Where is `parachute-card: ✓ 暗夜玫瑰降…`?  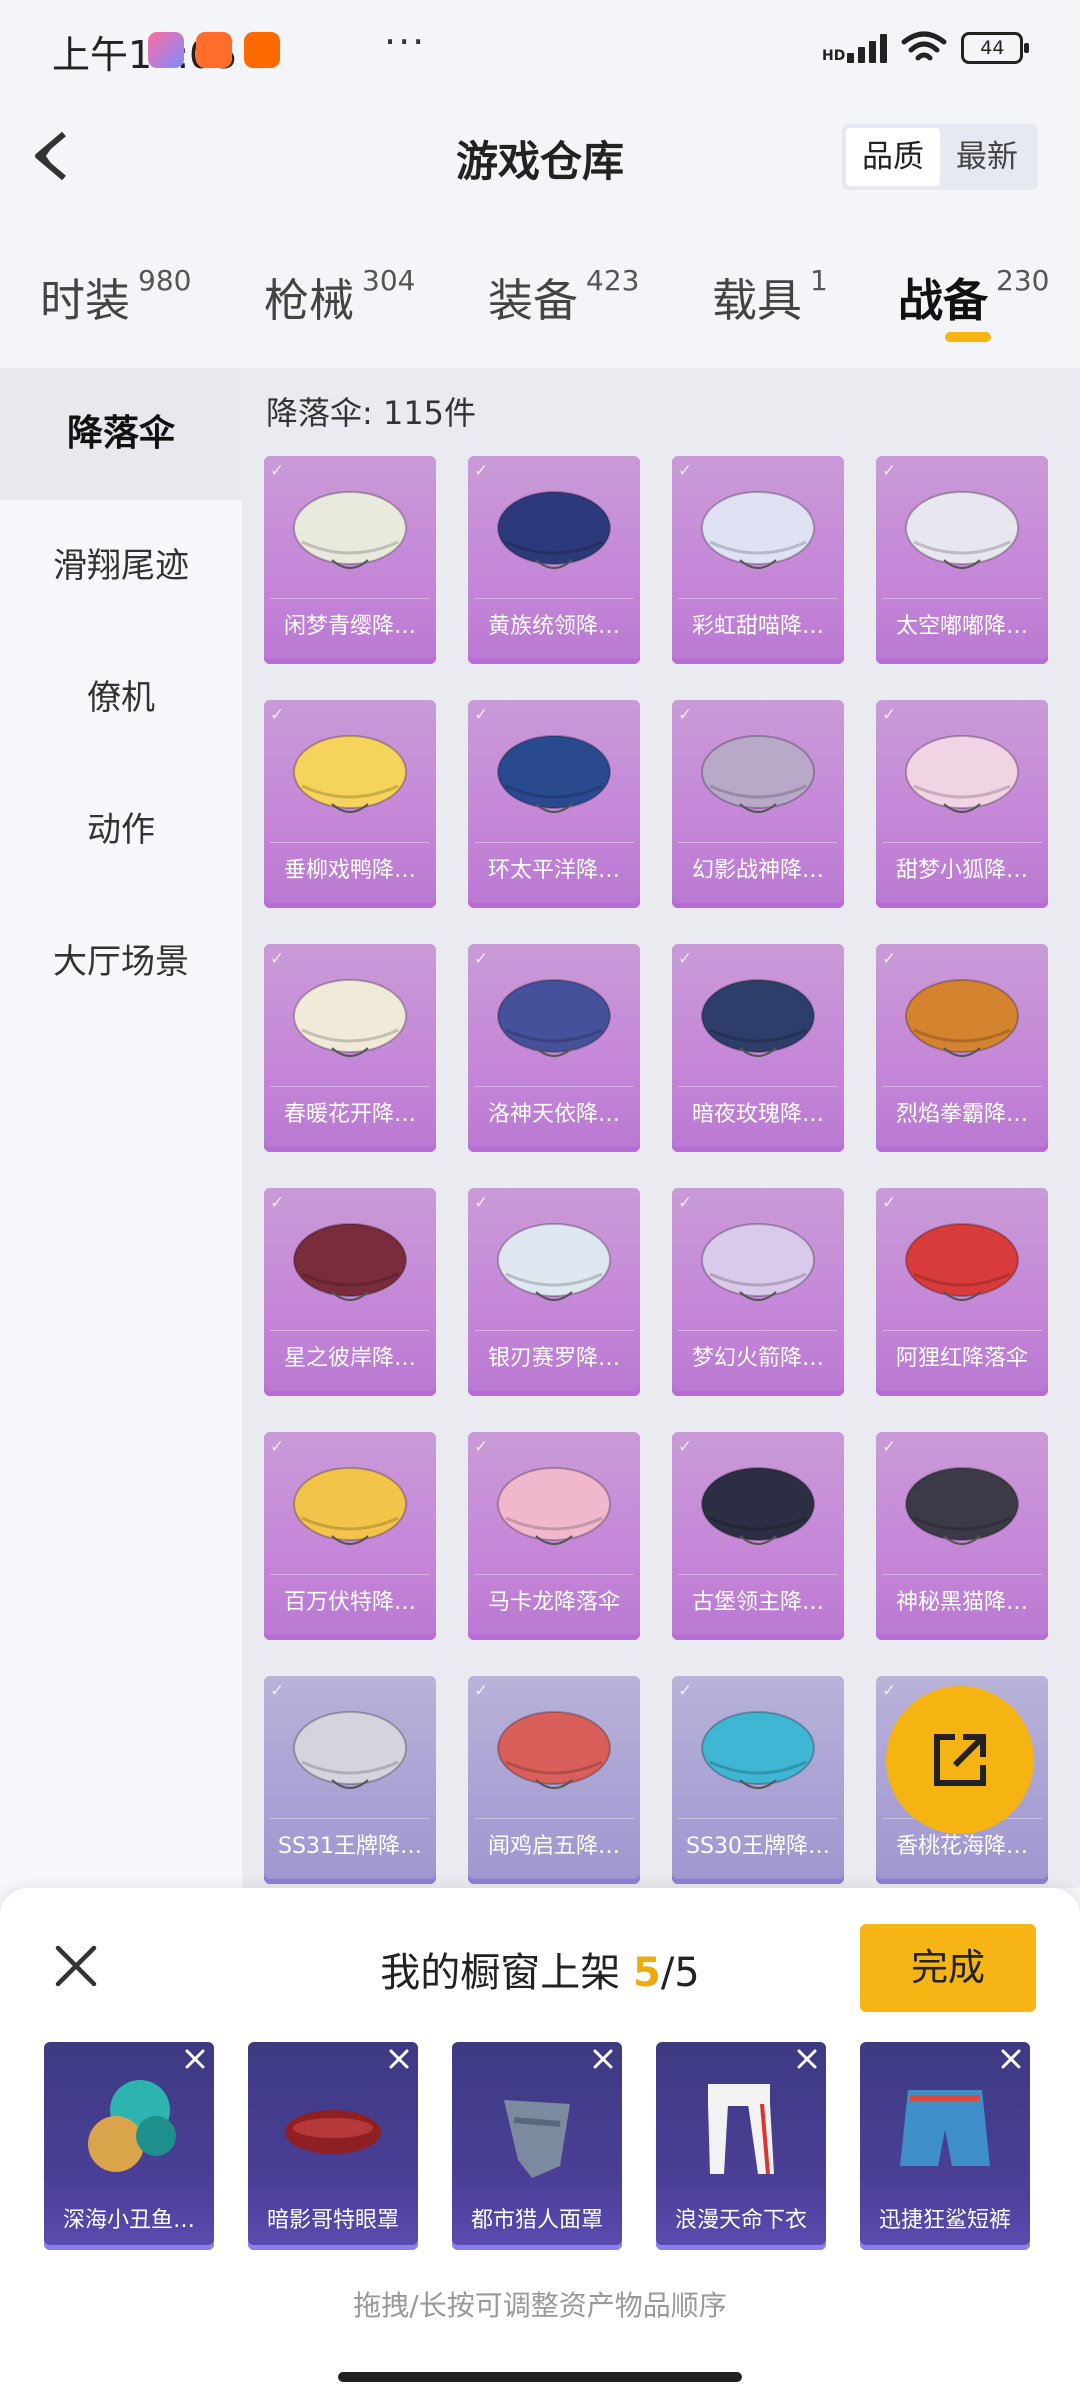
parachute-card: ✓ 暗夜玫瑰降… is located at coordinates (758, 1048).